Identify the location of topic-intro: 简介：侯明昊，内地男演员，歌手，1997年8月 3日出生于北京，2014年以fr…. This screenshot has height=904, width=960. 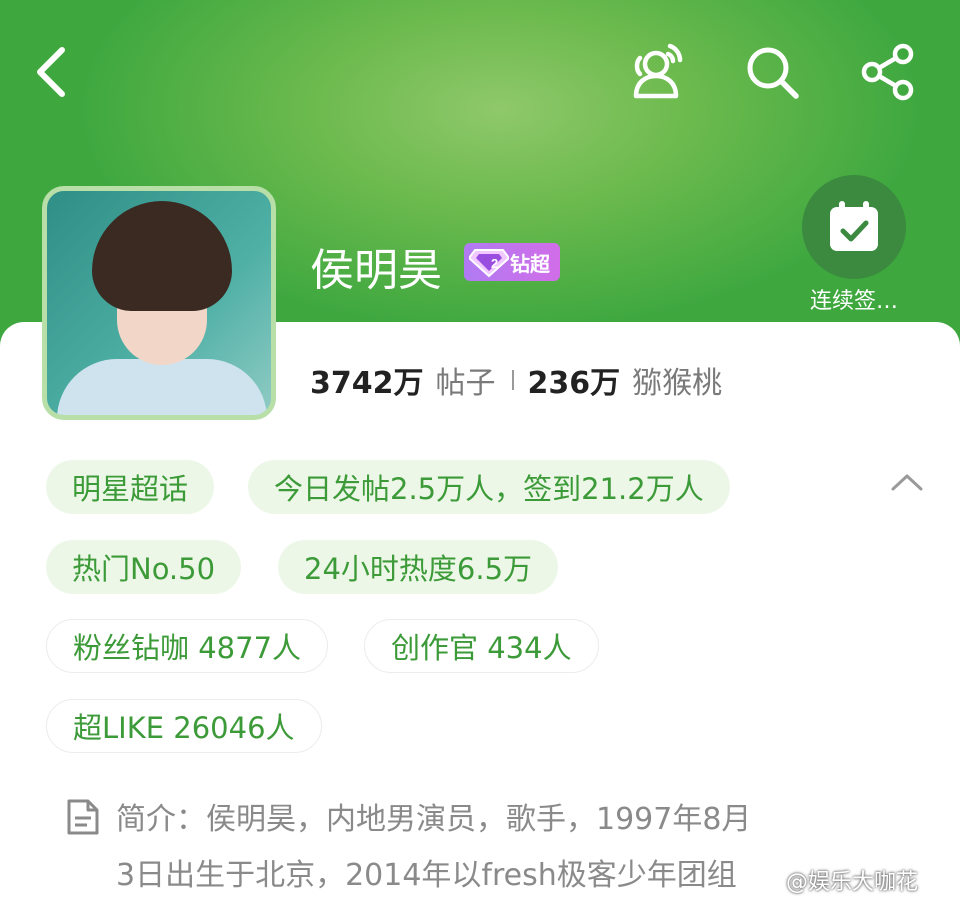
(486, 848).